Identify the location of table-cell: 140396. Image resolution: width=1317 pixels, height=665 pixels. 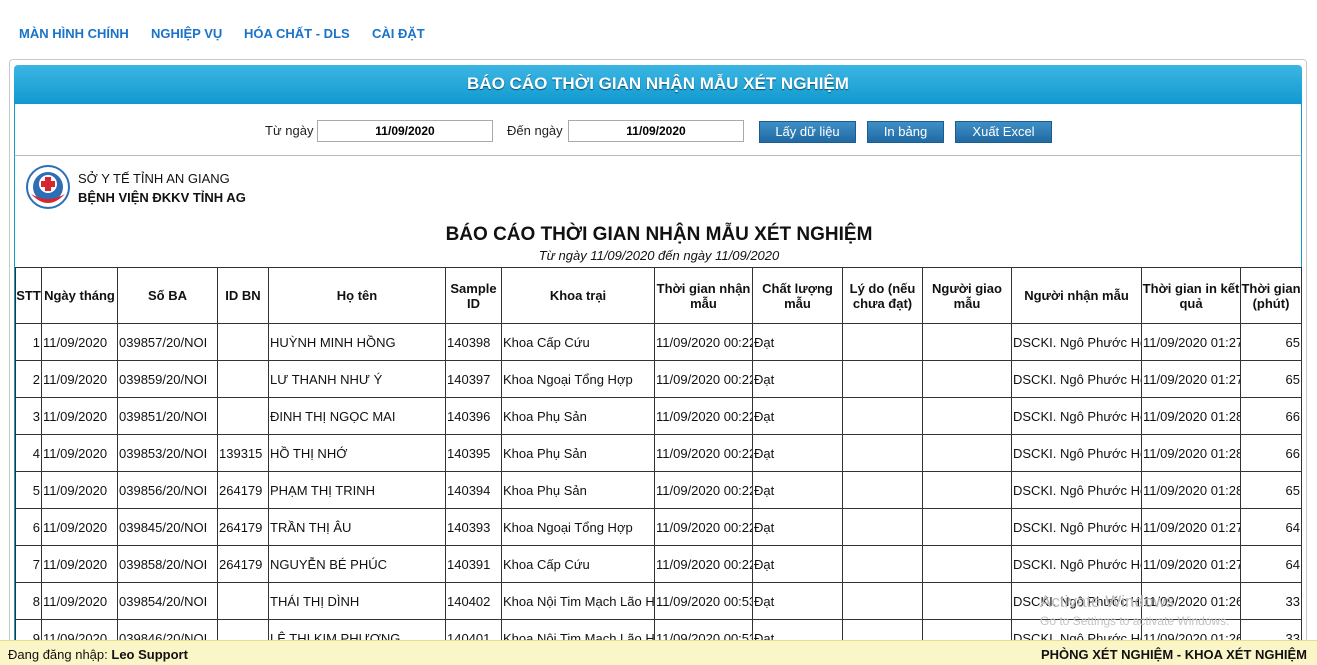
(473, 416).